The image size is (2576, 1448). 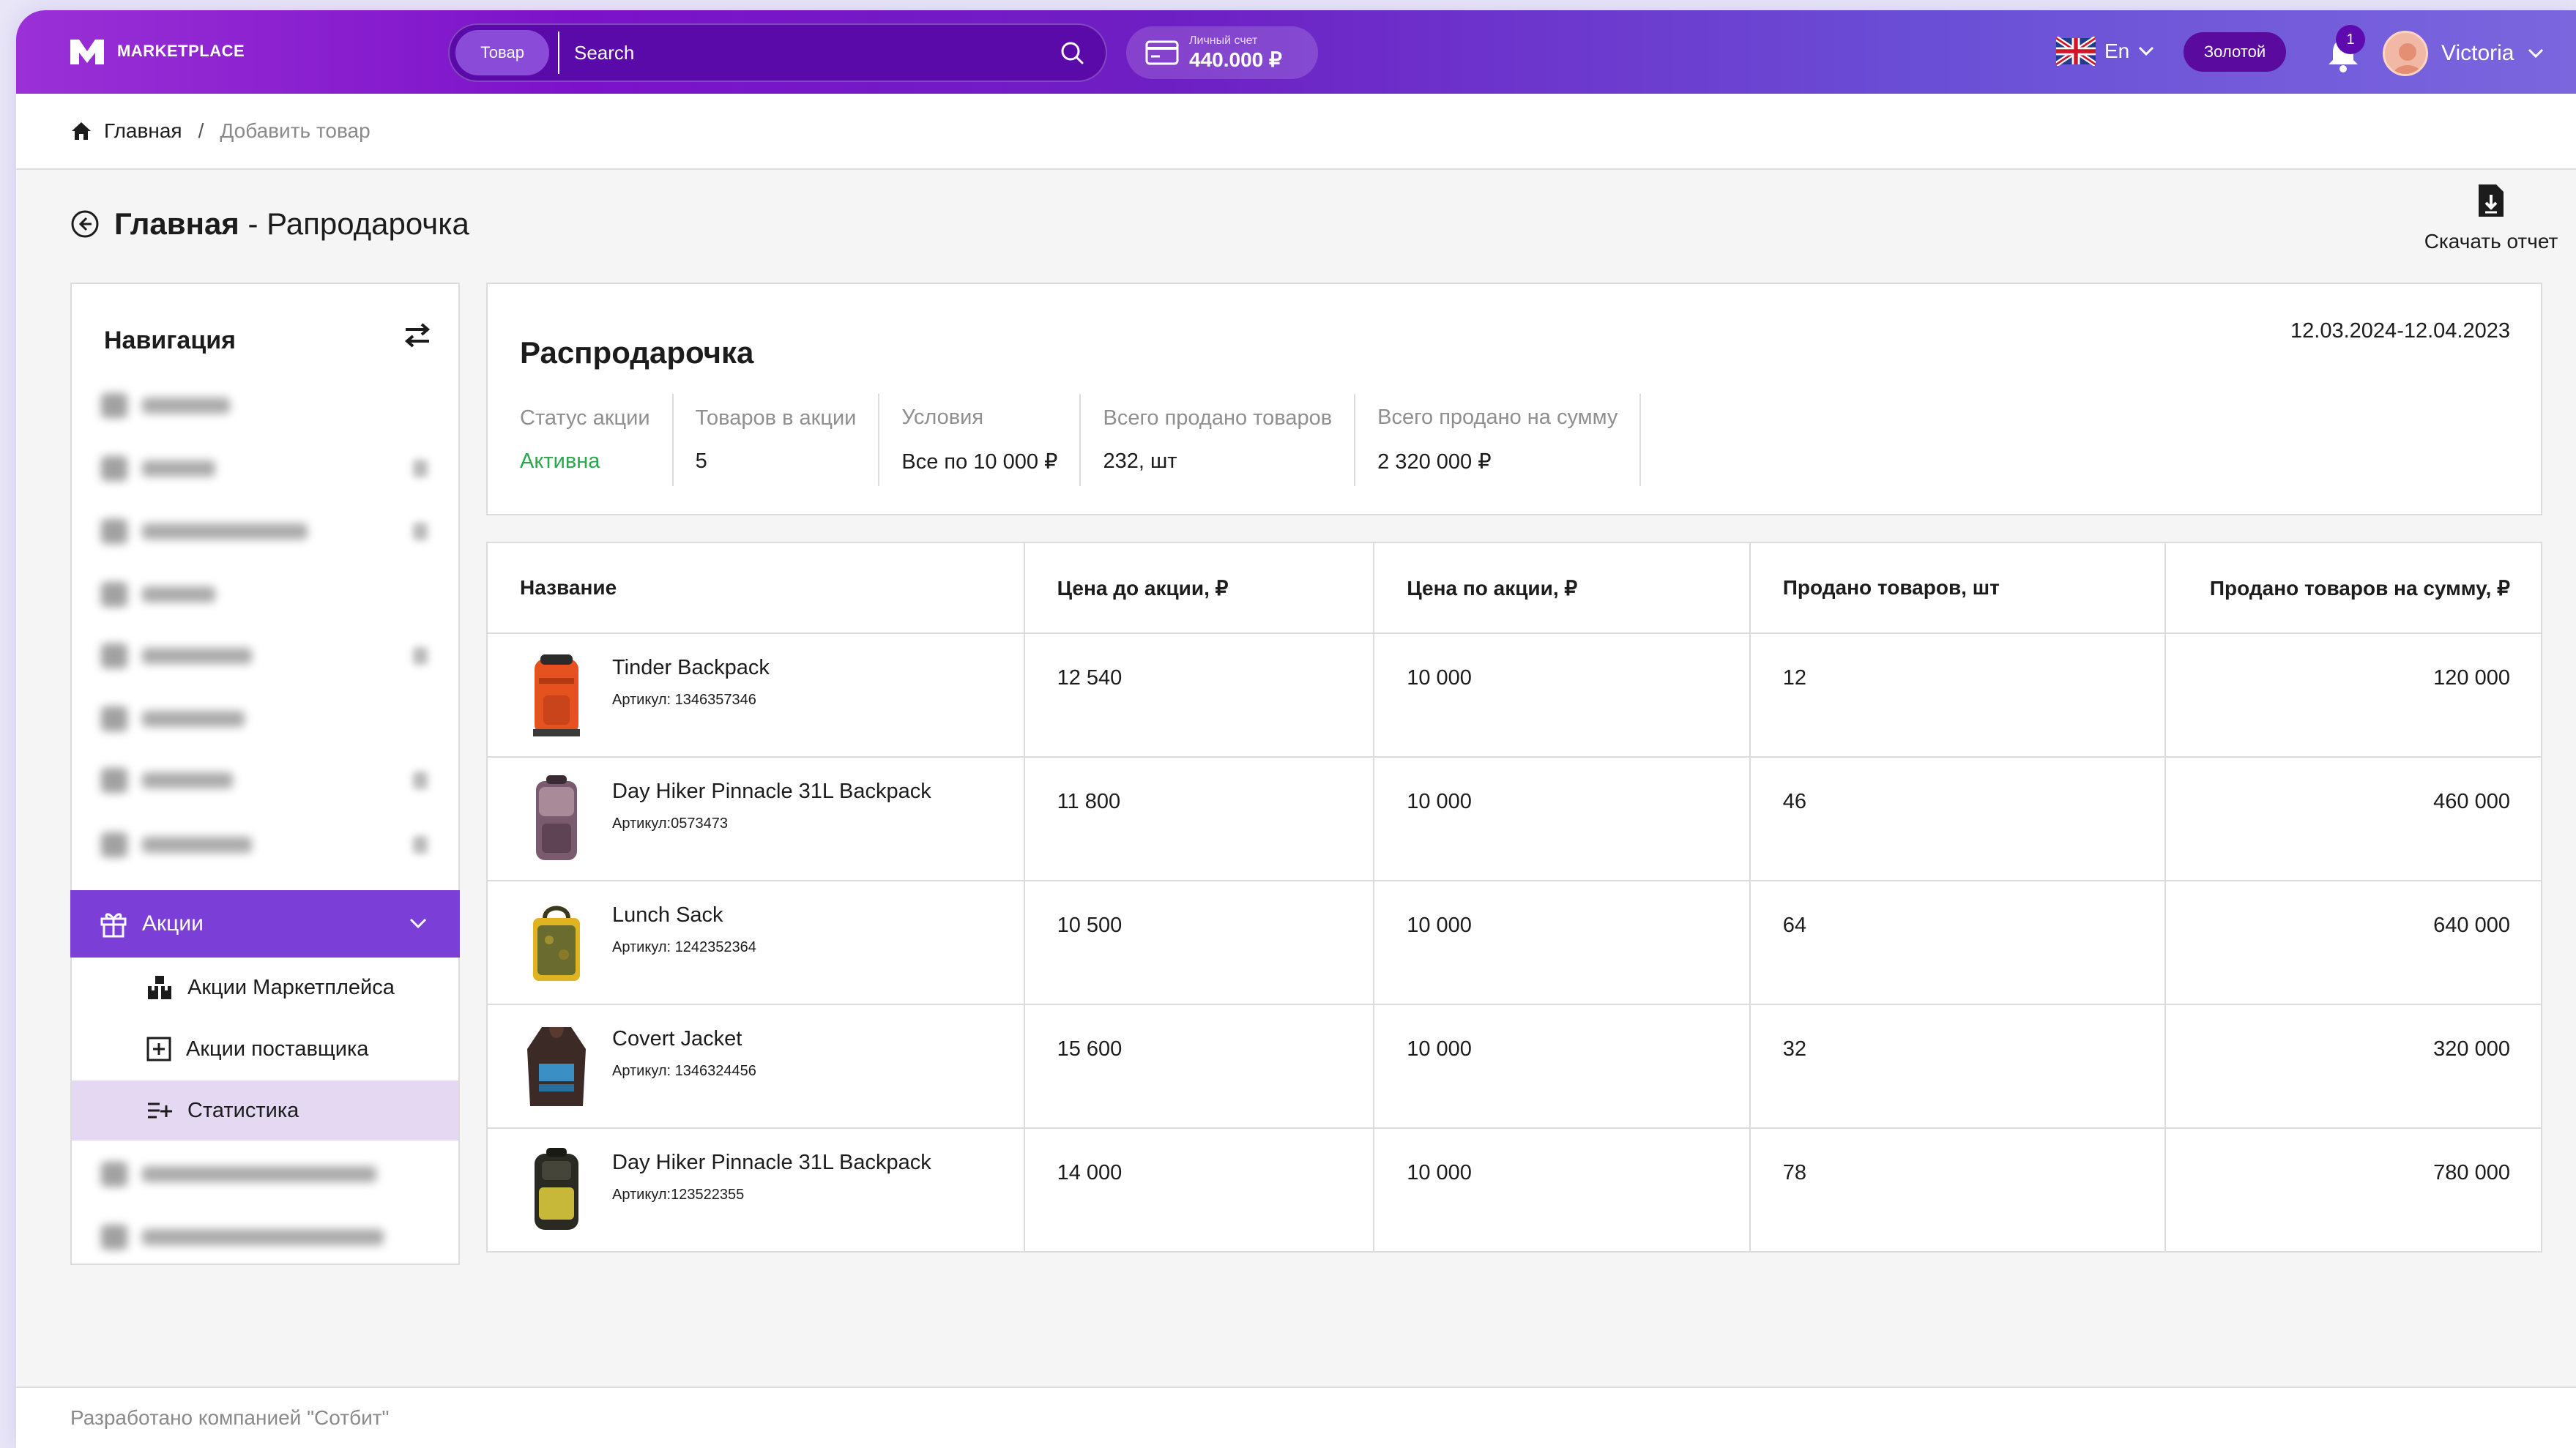 I want to click on column-header: Цена по акции, ₽, so click(x=1562, y=588).